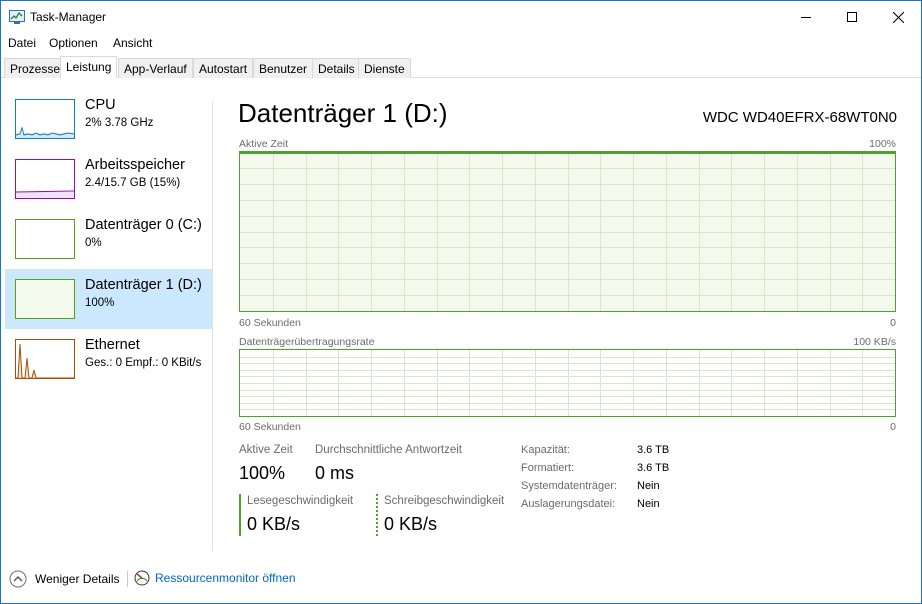 This screenshot has height=604, width=922. Describe the element at coordinates (893, 427) in the screenshot. I see `graph2-min: 0` at that location.